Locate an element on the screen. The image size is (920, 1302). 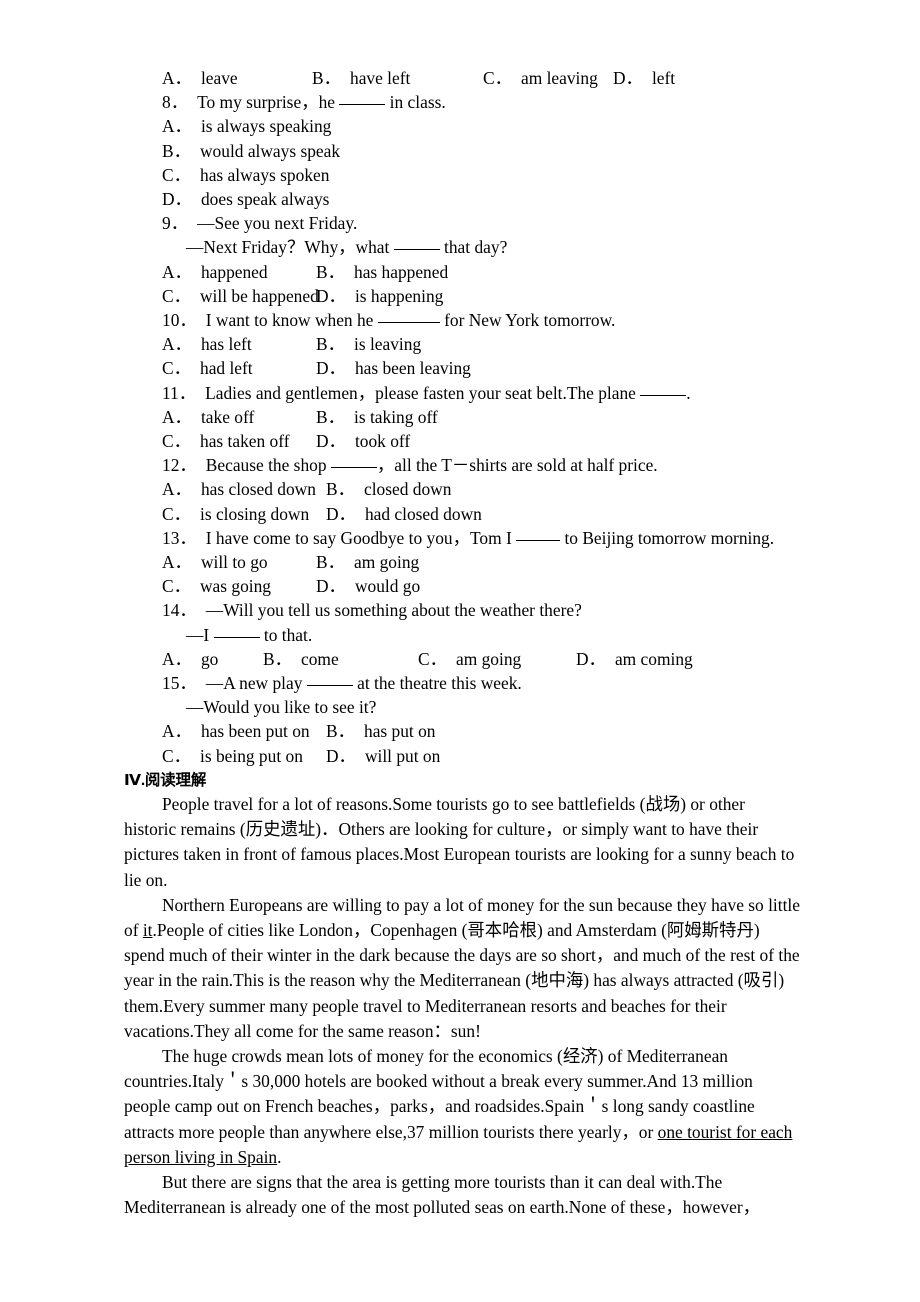
option-text: has been leaving is located at coordinates (412, 368).